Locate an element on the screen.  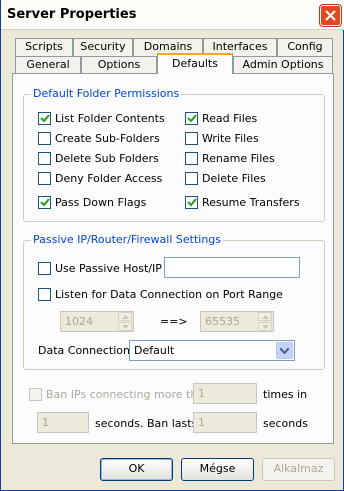
rename-files-checkbox: Rename Files is located at coordinates (230, 158).